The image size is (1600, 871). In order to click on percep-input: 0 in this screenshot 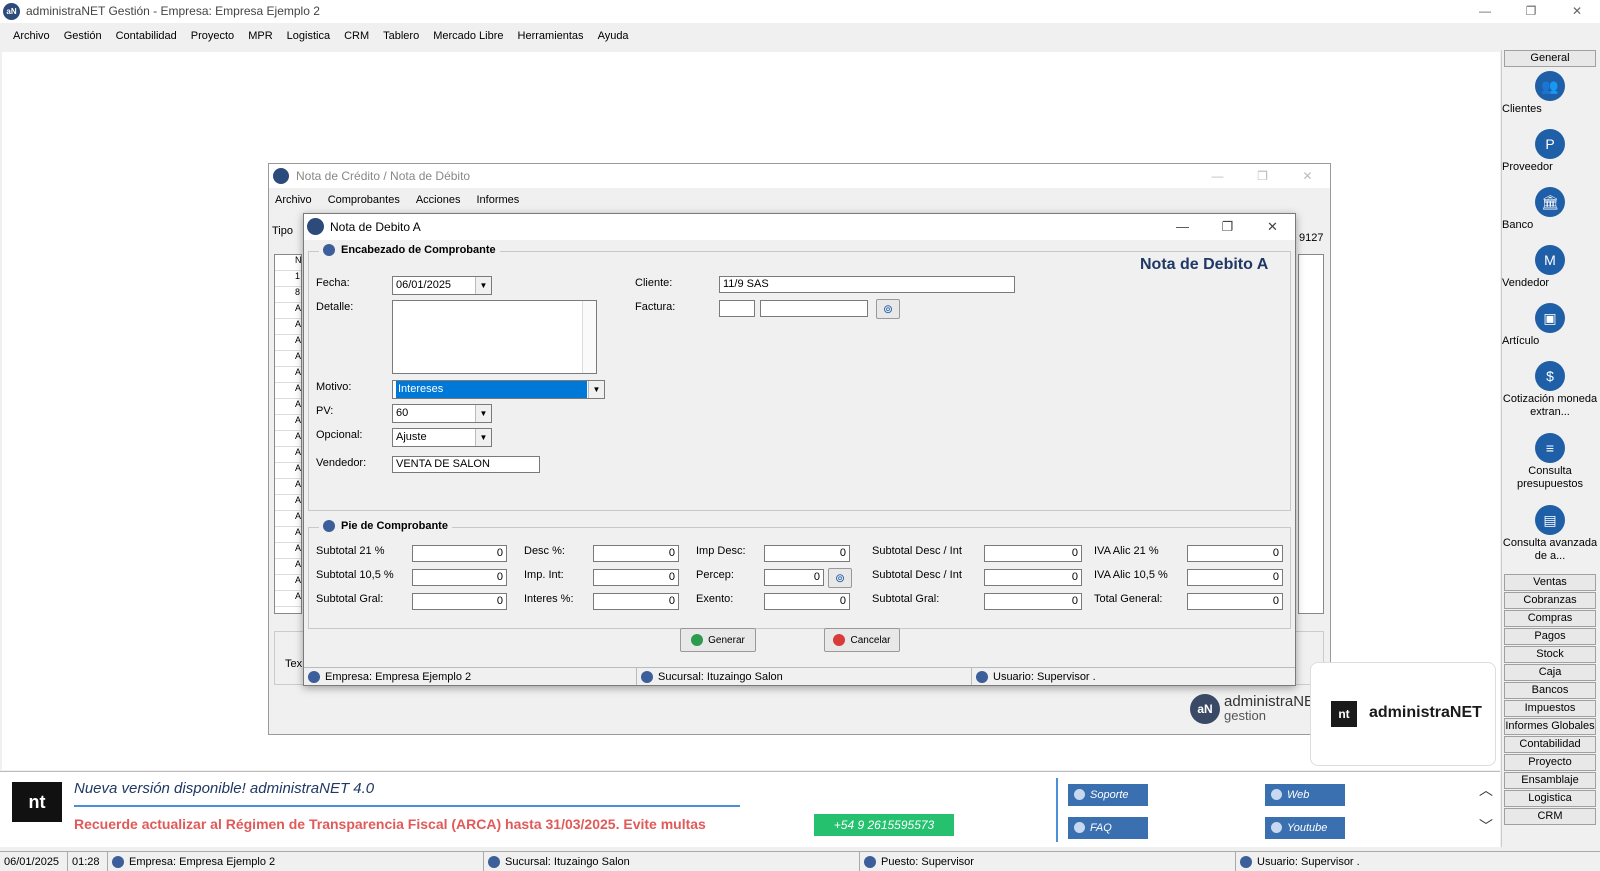, I will do `click(794, 577)`.